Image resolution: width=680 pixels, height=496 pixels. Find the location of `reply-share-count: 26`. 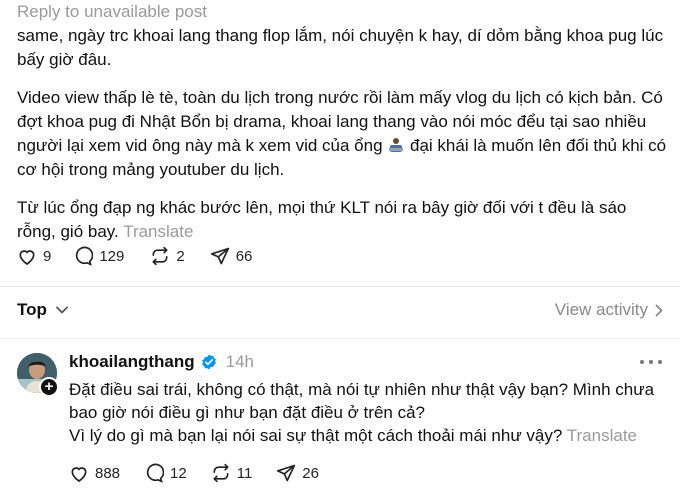

reply-share-count: 26 is located at coordinates (310, 473).